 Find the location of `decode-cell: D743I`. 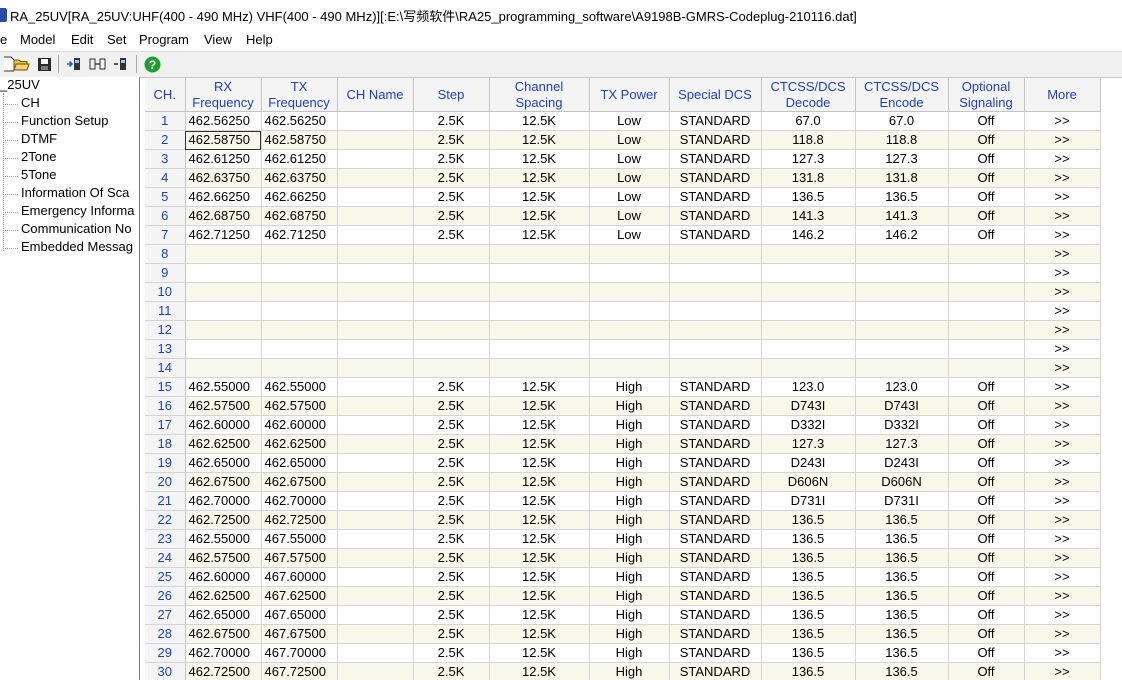

decode-cell: D743I is located at coordinates (808, 406).